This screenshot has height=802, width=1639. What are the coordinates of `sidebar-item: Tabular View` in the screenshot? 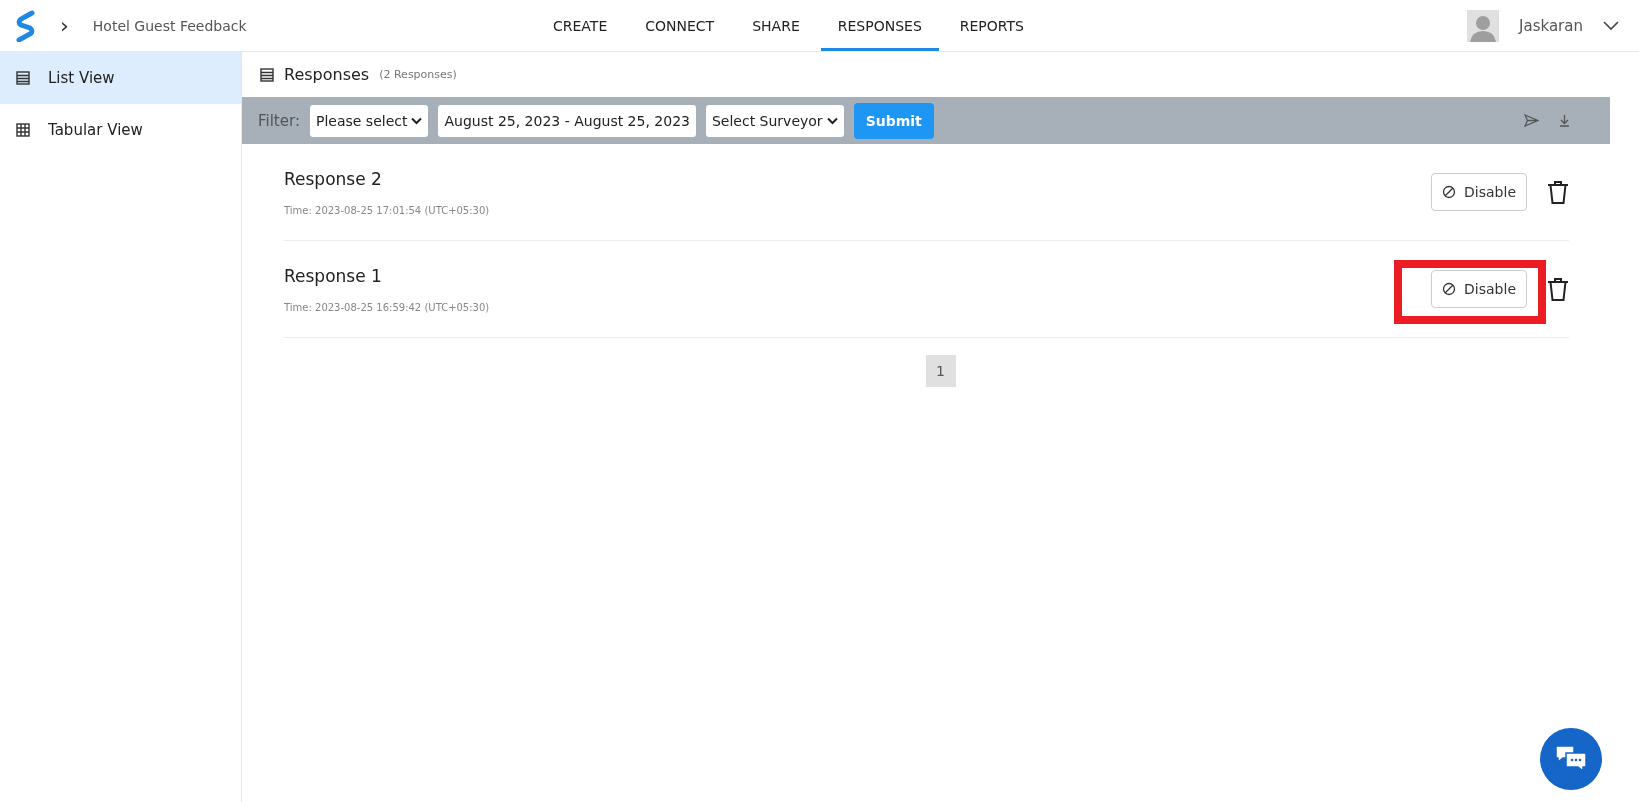 It's located at (120, 130).